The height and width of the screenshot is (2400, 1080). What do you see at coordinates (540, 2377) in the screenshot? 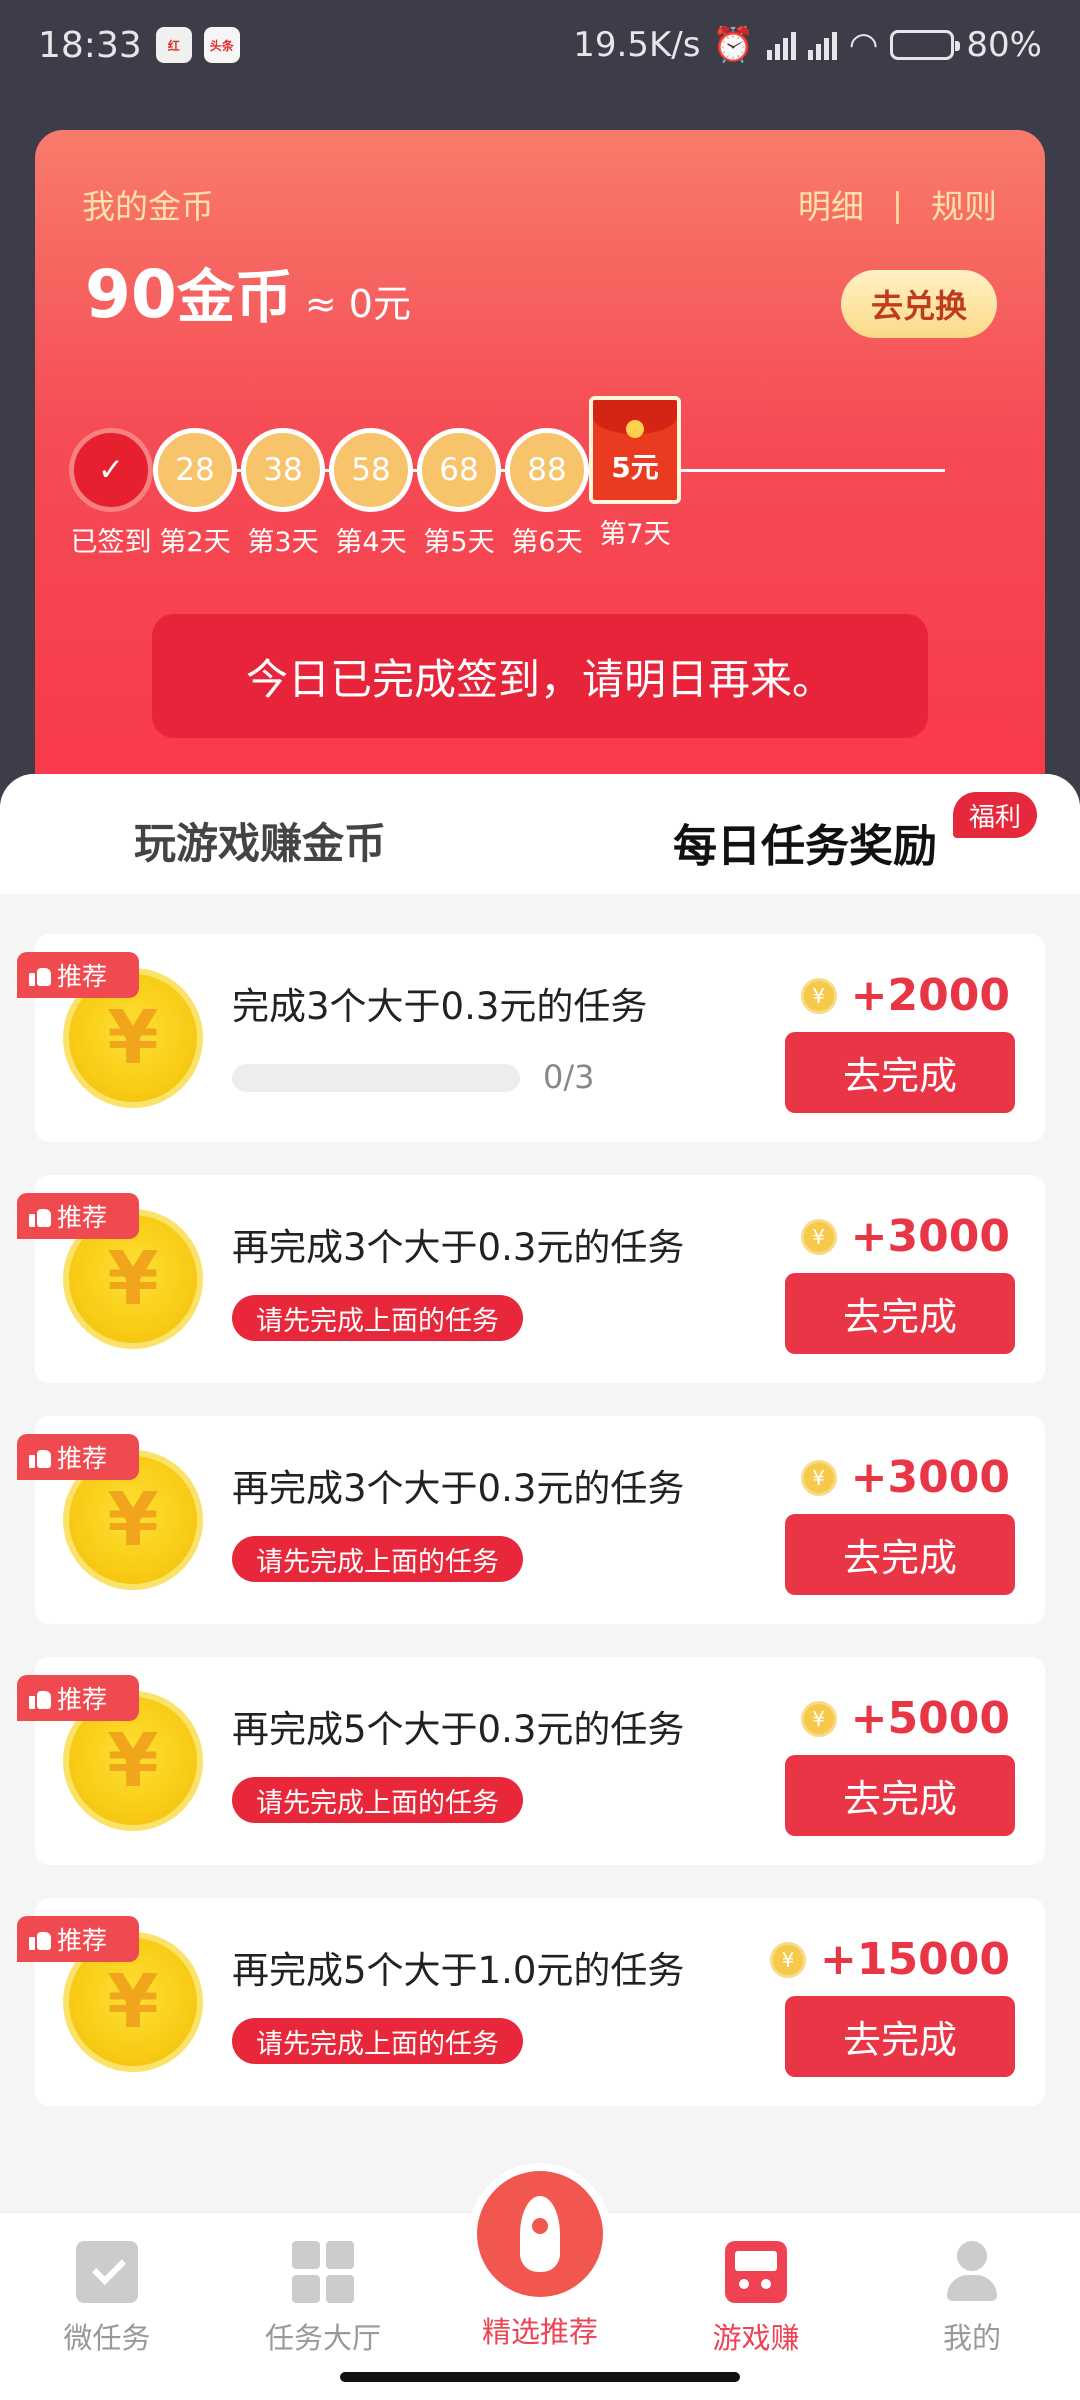
I see `home-indicator` at bounding box center [540, 2377].